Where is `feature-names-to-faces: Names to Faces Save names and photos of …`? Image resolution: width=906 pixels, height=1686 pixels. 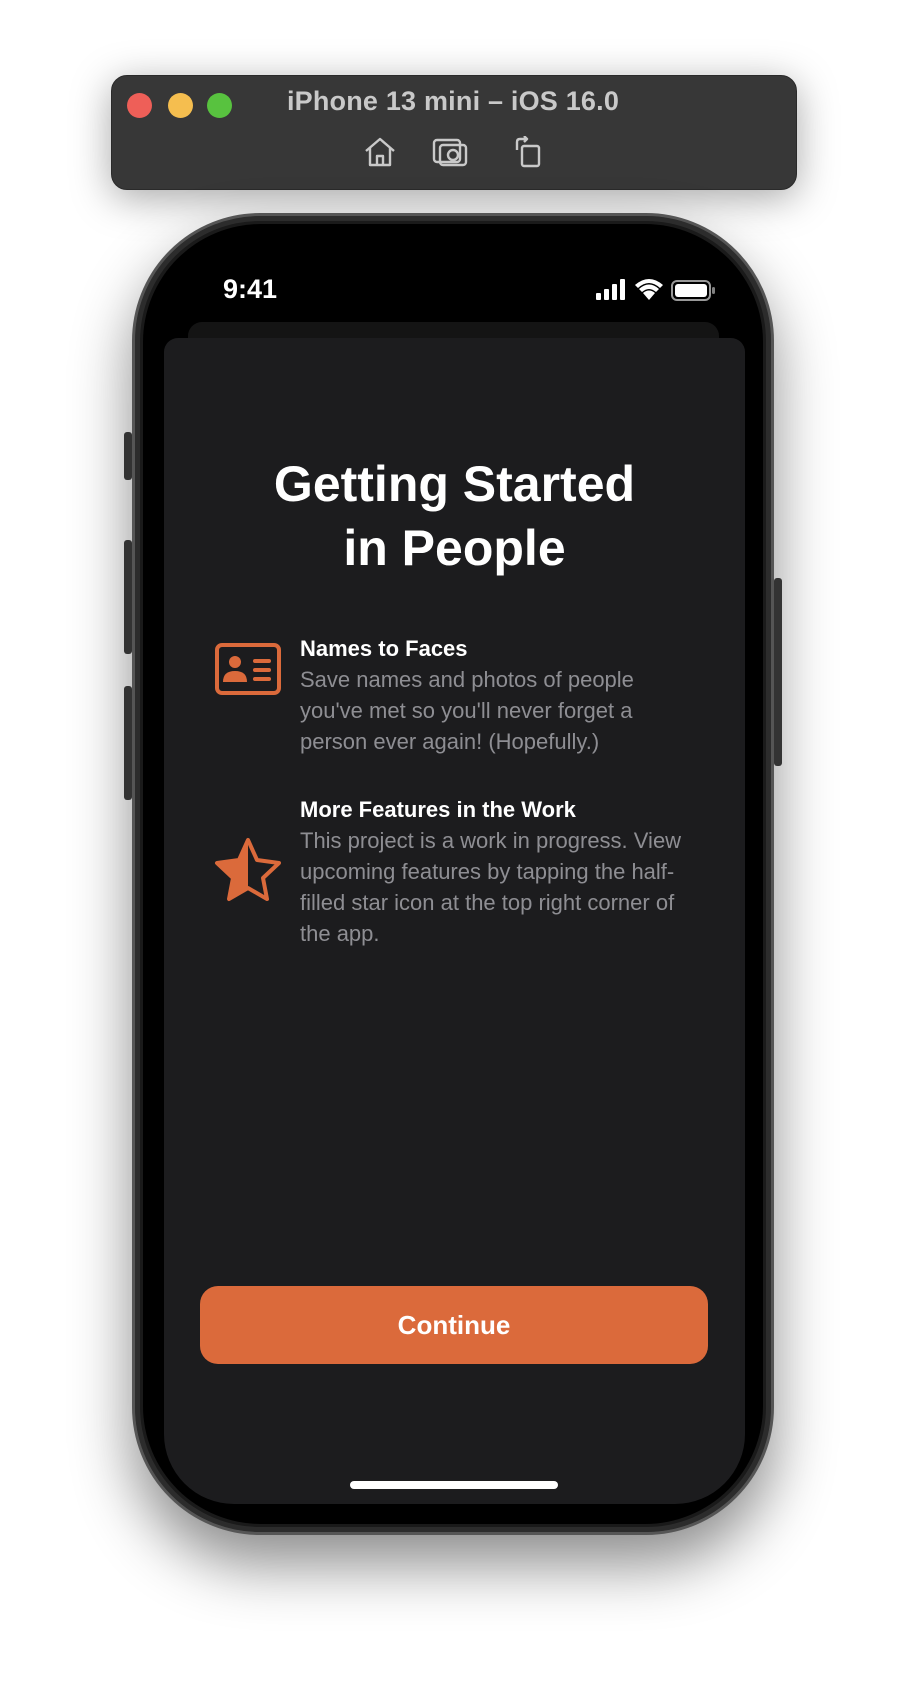 feature-names-to-faces: Names to Faces Save names and photos of … is located at coordinates (500, 695).